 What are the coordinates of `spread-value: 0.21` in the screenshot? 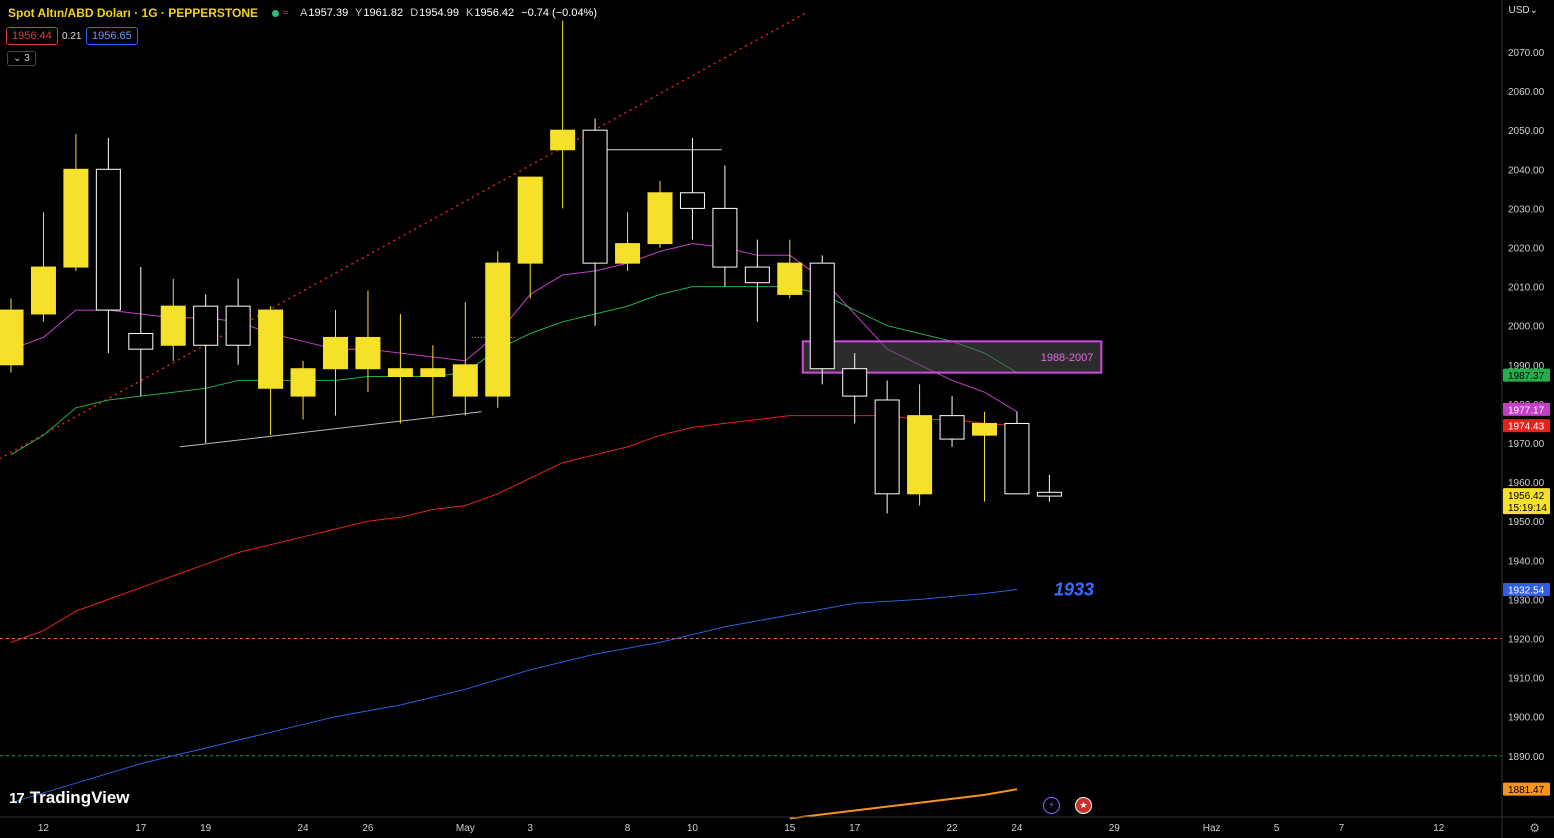 It's located at (72, 36).